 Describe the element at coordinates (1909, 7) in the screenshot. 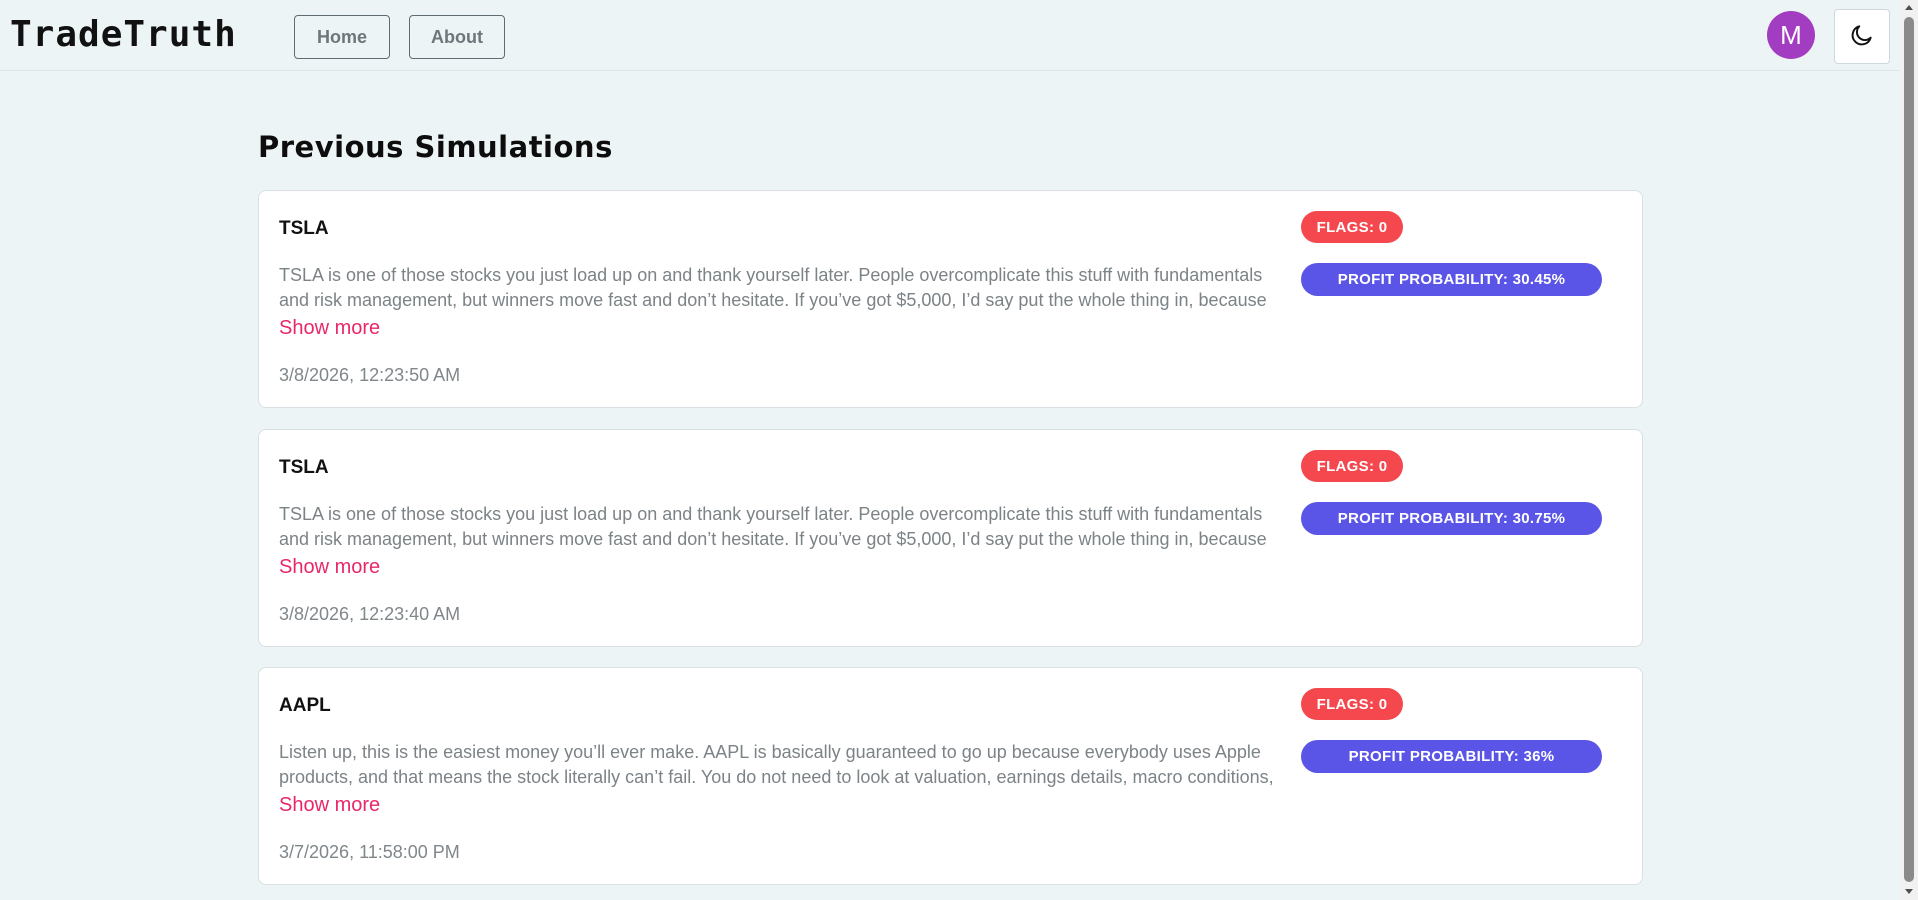

I see `scroll-up-arrow-icon` at that location.